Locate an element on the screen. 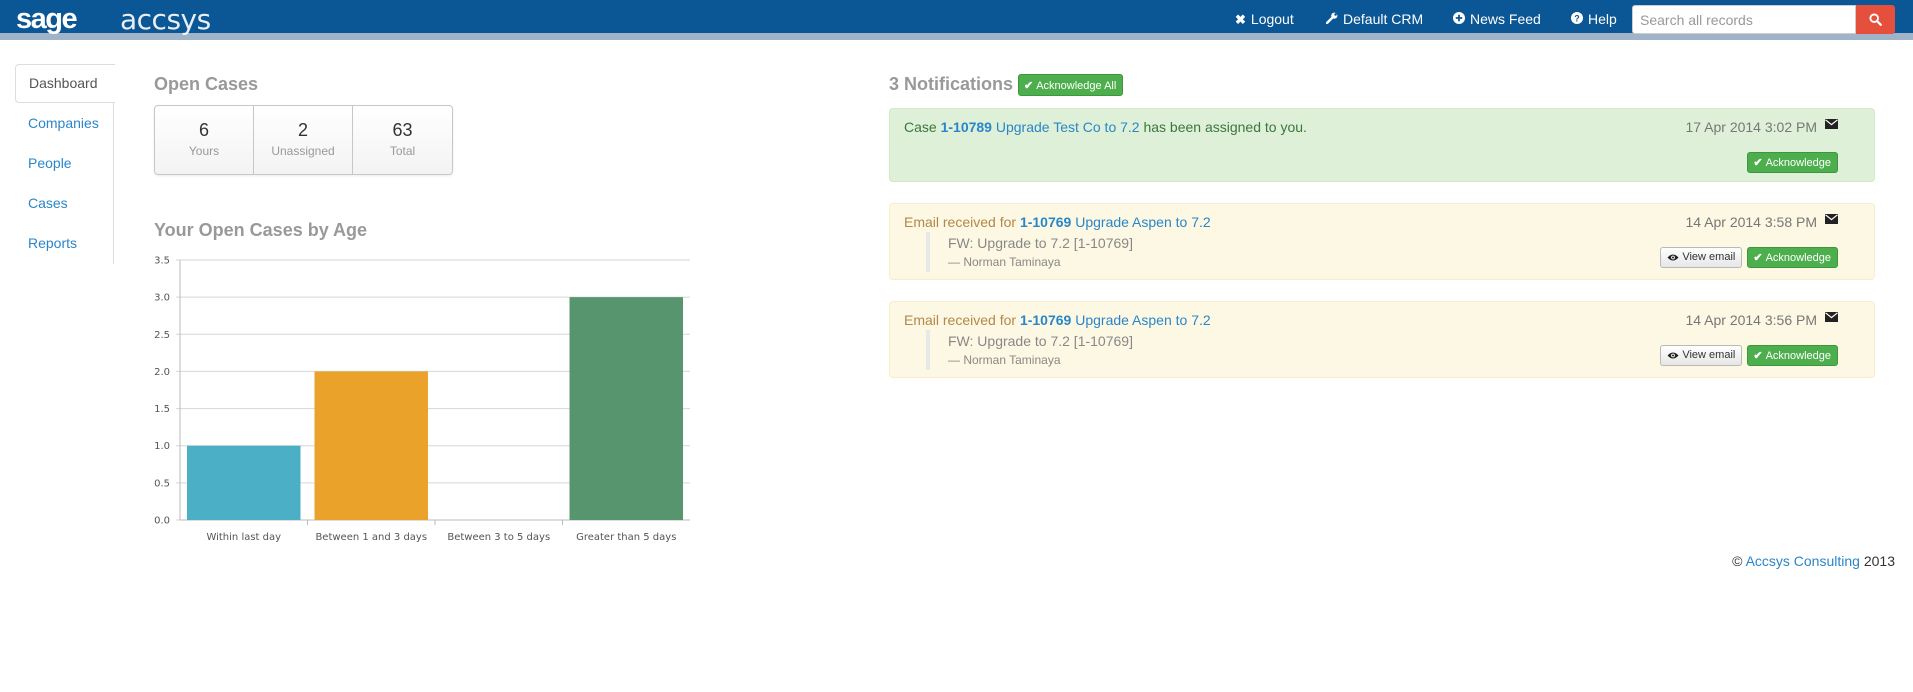 This screenshot has height=692, width=1913. search-icon is located at coordinates (1875, 19).